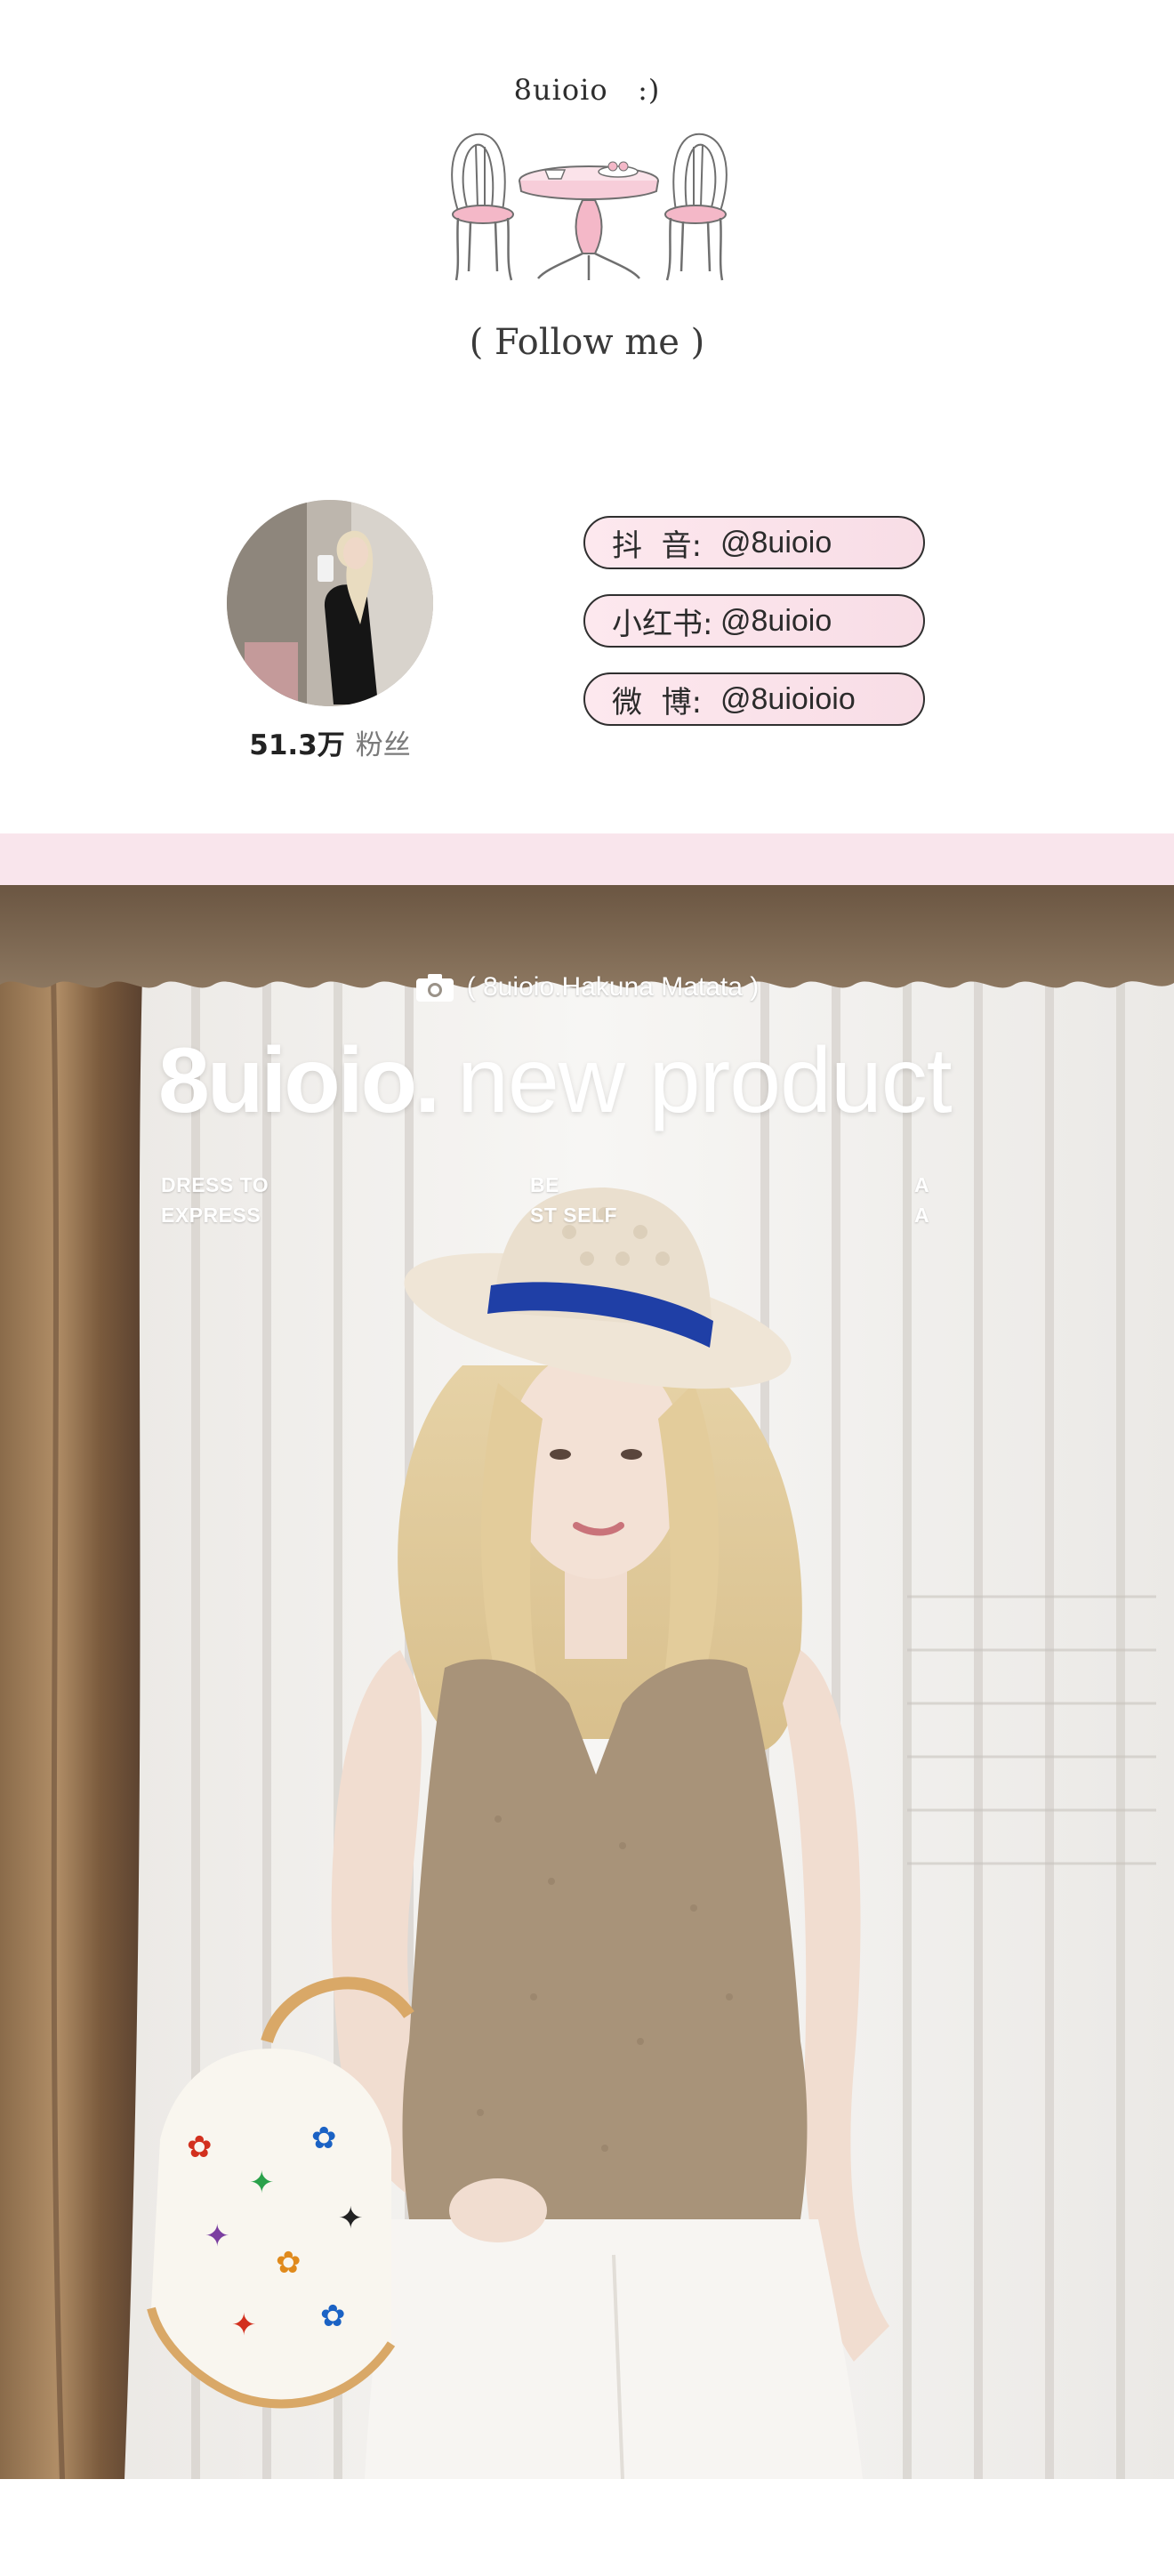  Describe the element at coordinates (613, 987) in the screenshot. I see `hero-tag-text: ( 8uioio.Hakuna Matata )` at that location.